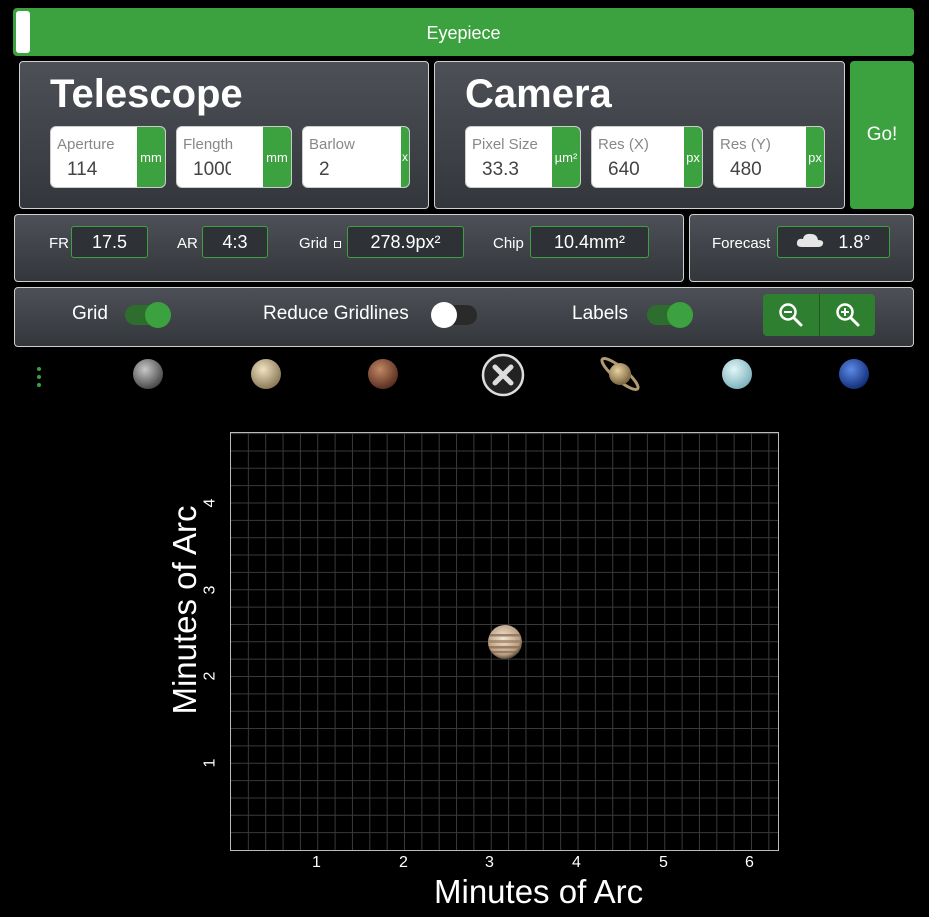 This screenshot has height=917, width=929. I want to click on reduce-gridlines-label: Reduce Gridlines, so click(336, 313).